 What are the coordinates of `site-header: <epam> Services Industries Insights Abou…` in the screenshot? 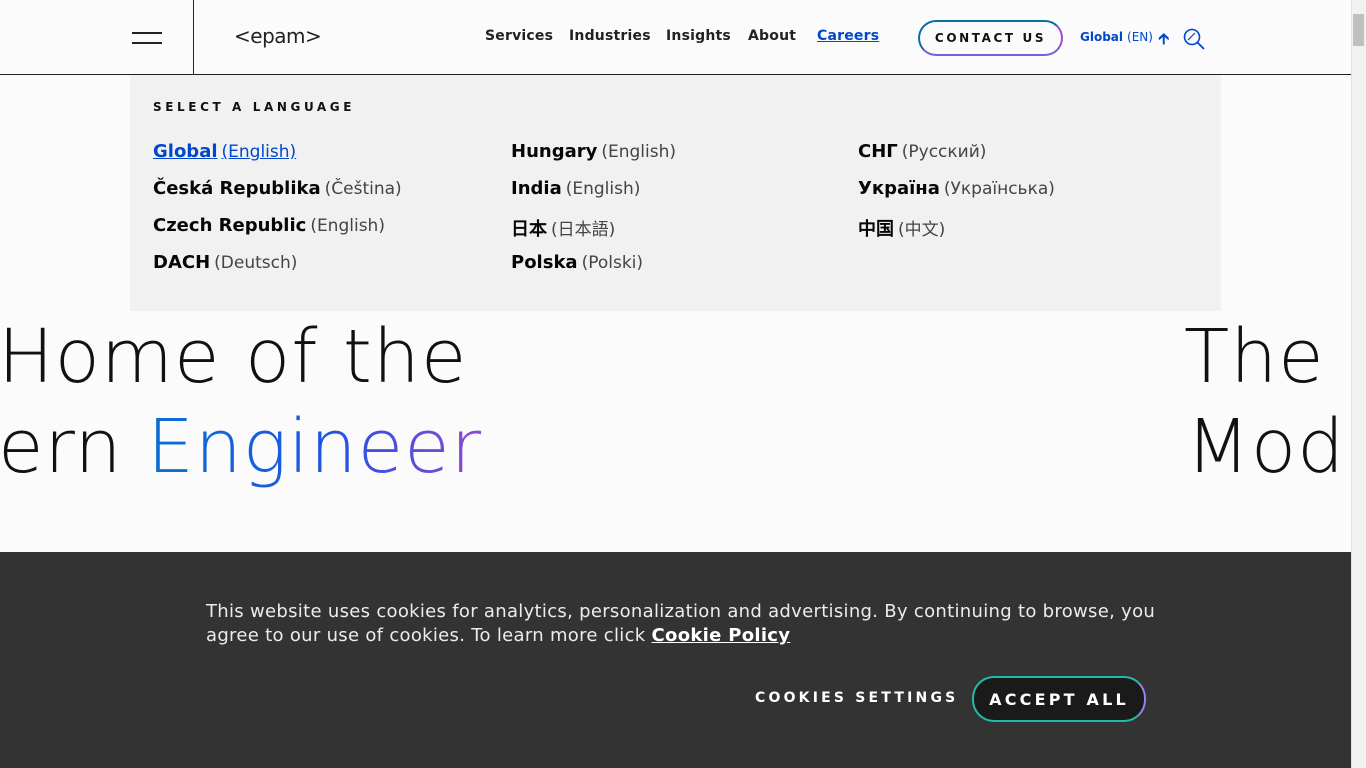 It's located at (675, 37).